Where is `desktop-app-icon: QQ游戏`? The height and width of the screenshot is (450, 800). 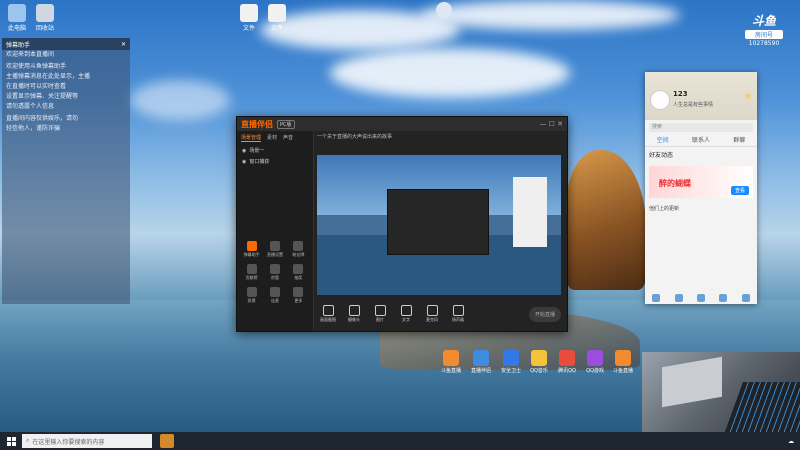
desktop-app-icon: QQ游戏 is located at coordinates (595, 362).